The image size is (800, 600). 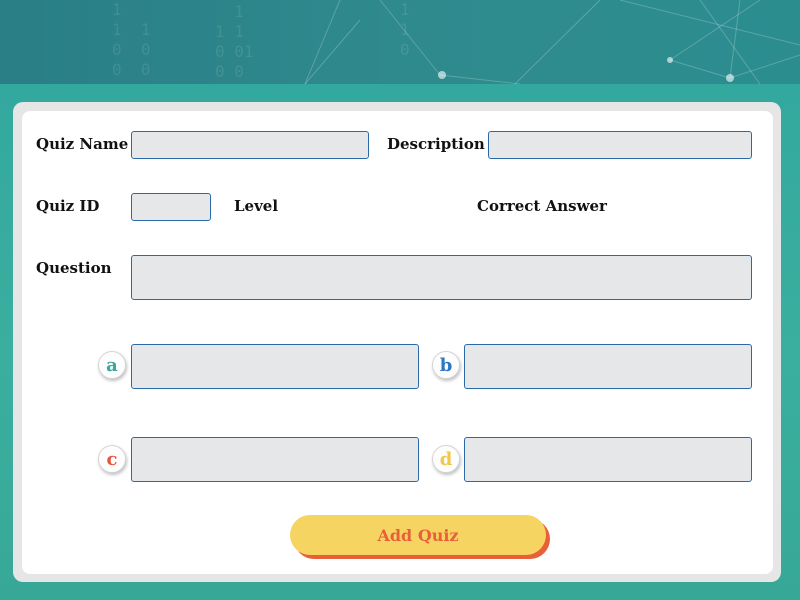 I want to click on option-letter: b, so click(x=446, y=365).